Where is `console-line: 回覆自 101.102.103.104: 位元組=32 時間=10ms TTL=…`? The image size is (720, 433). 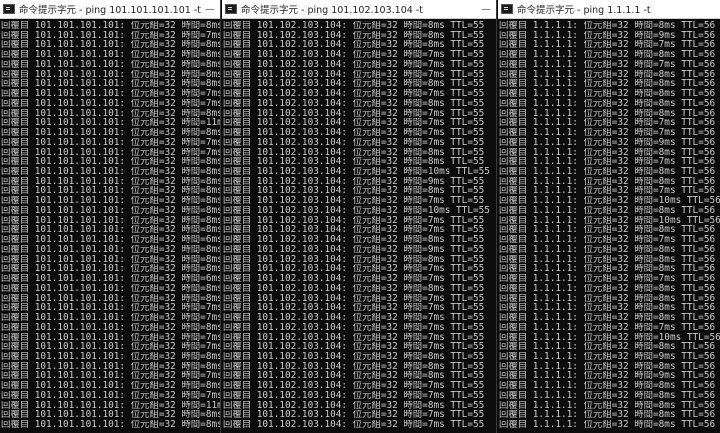 console-line: 回覆自 101.102.103.104: 位元組=32 時間=10ms TTL=… is located at coordinates (356, 172).